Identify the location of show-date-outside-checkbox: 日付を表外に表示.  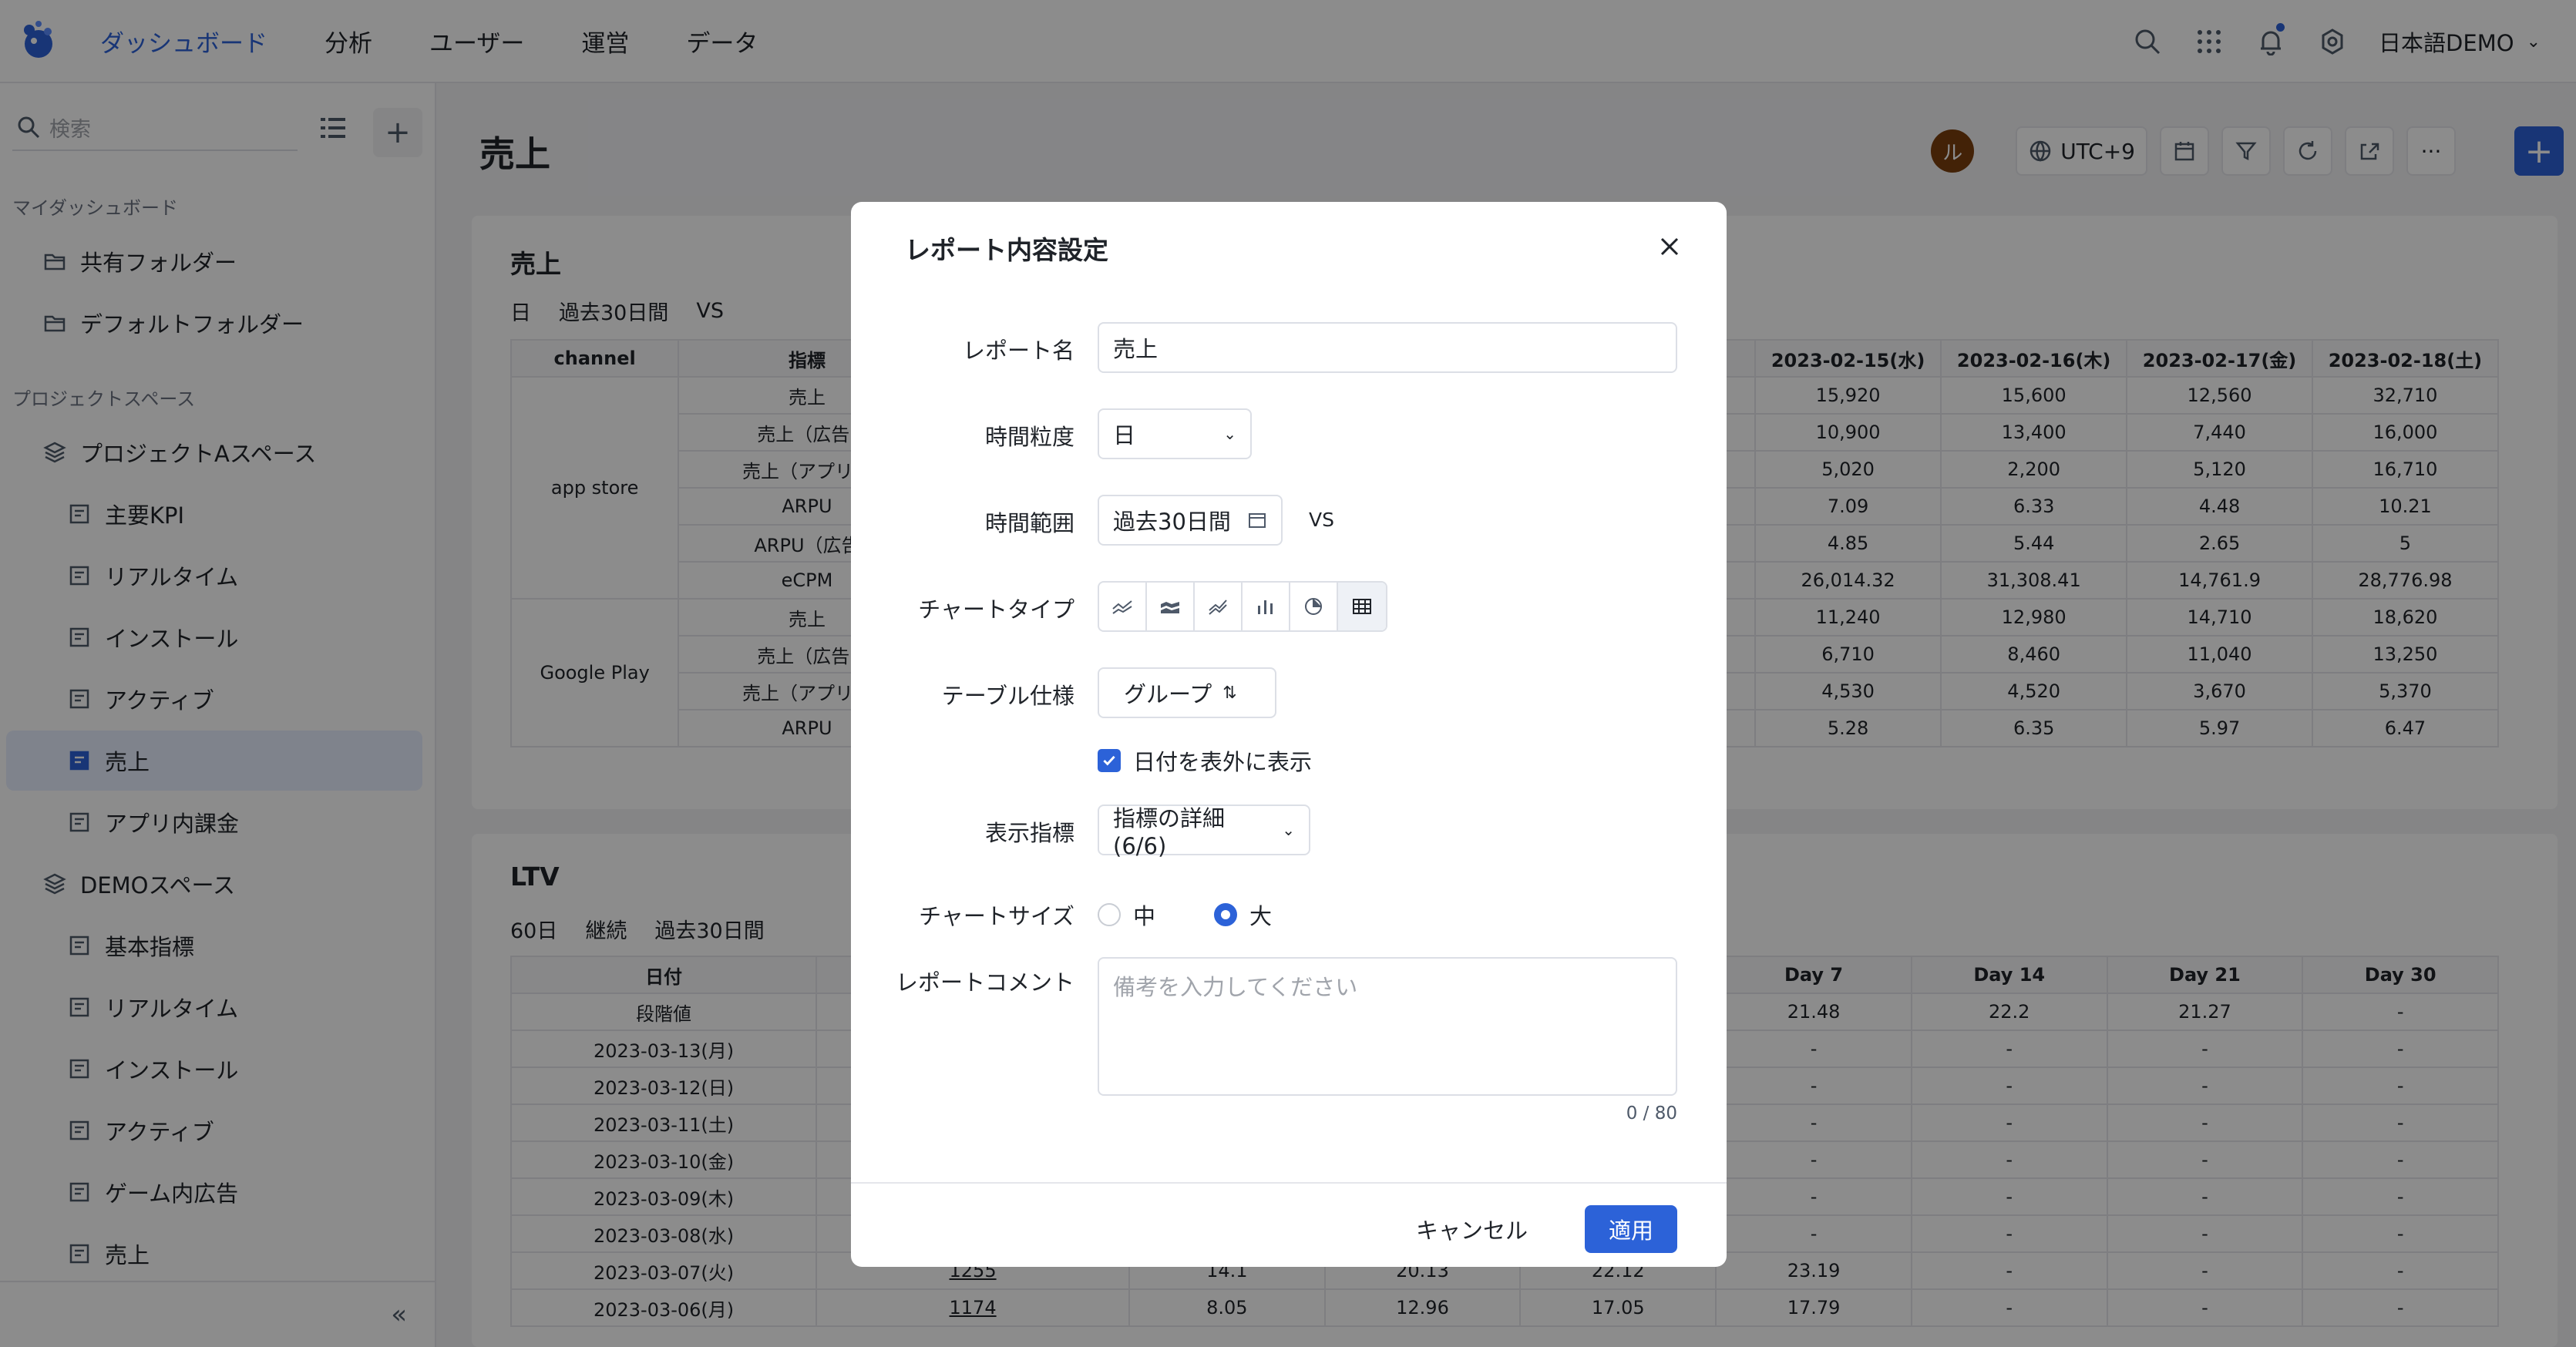
(1205, 760).